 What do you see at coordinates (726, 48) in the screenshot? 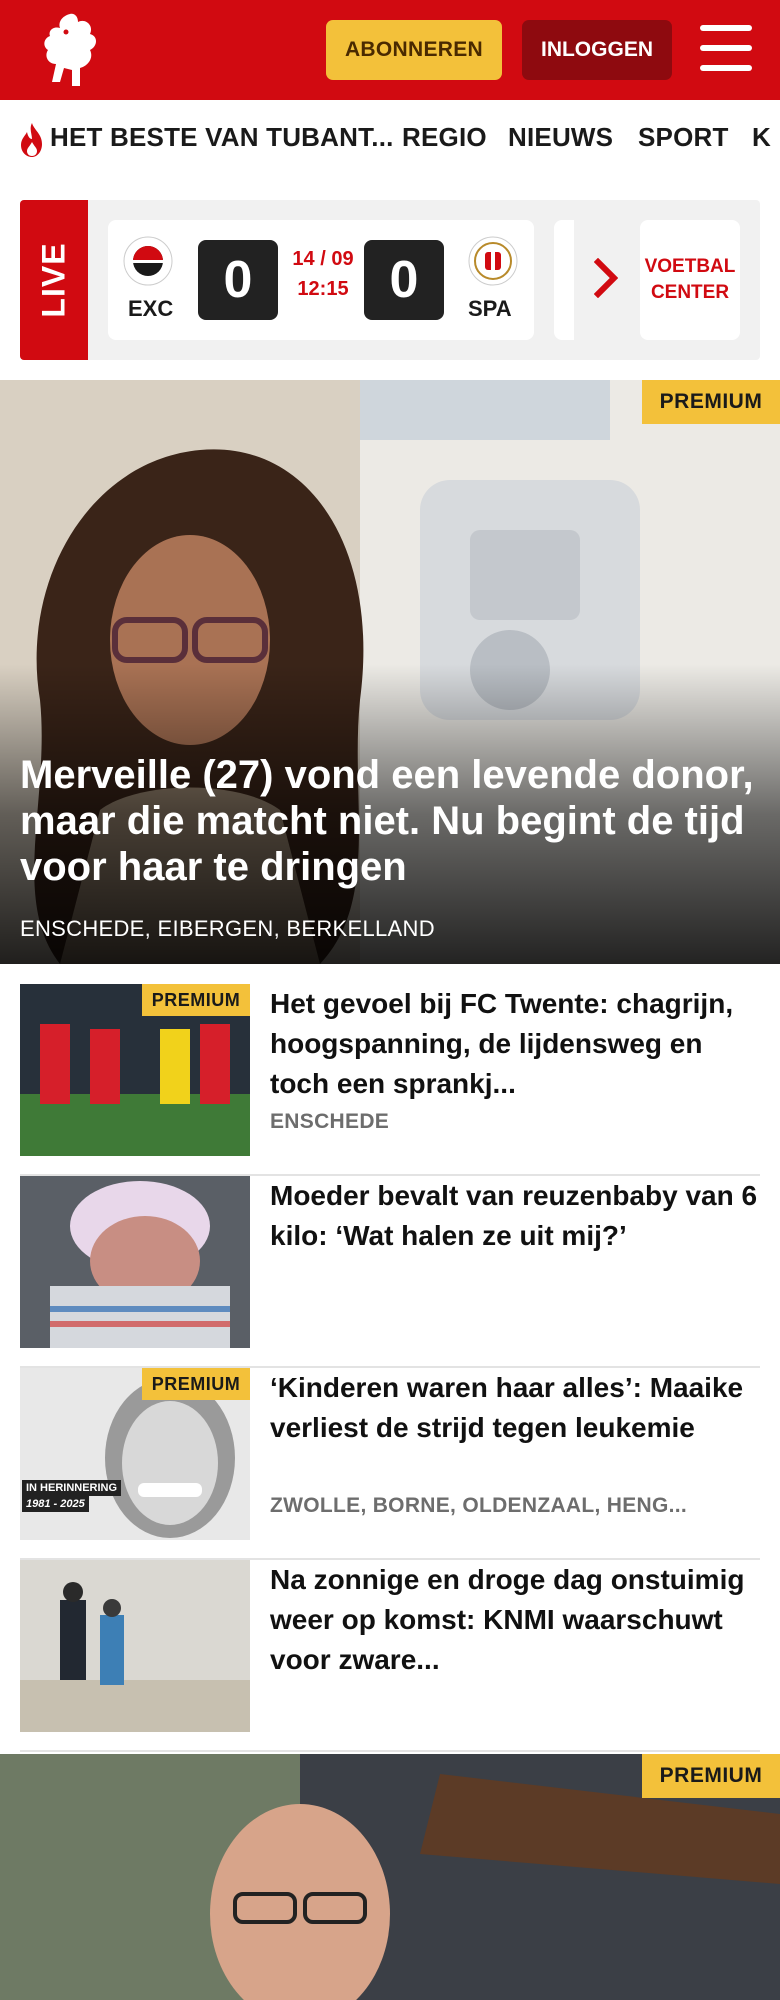
I see `hamburger-menu-icon` at bounding box center [726, 48].